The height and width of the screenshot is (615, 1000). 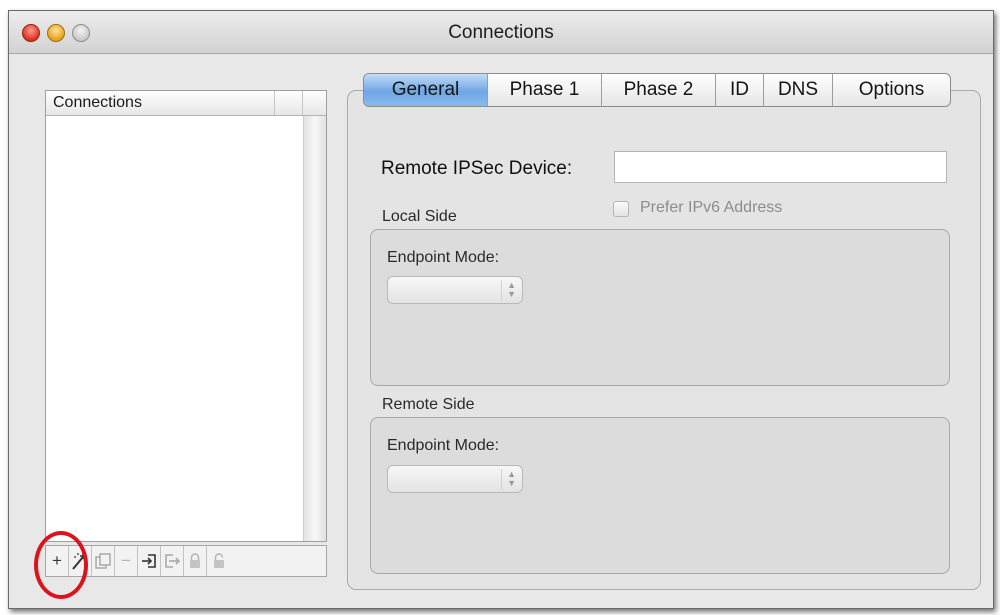 What do you see at coordinates (186, 103) in the screenshot?
I see `connections-list-header: Connections` at bounding box center [186, 103].